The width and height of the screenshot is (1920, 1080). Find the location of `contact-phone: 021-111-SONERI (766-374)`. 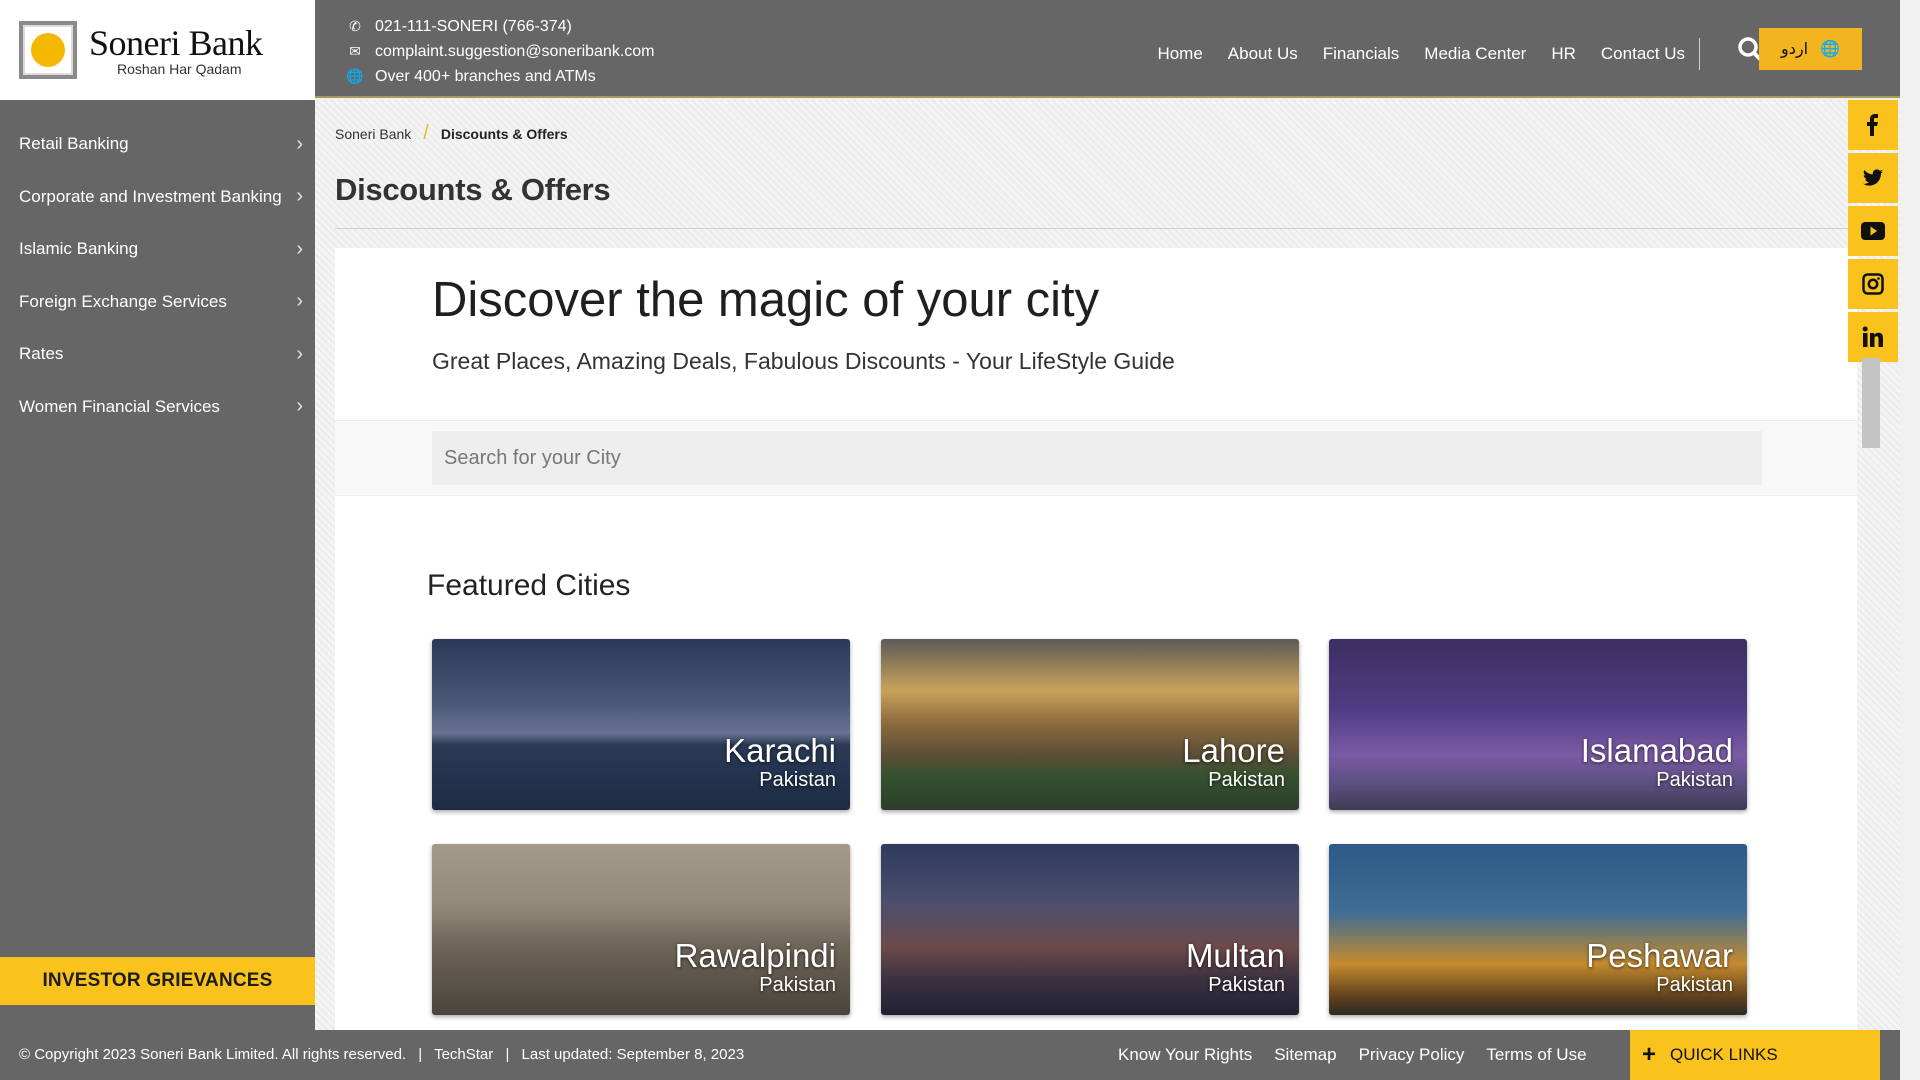

contact-phone: 021-111-SONERI (766-374) is located at coordinates (473, 27).